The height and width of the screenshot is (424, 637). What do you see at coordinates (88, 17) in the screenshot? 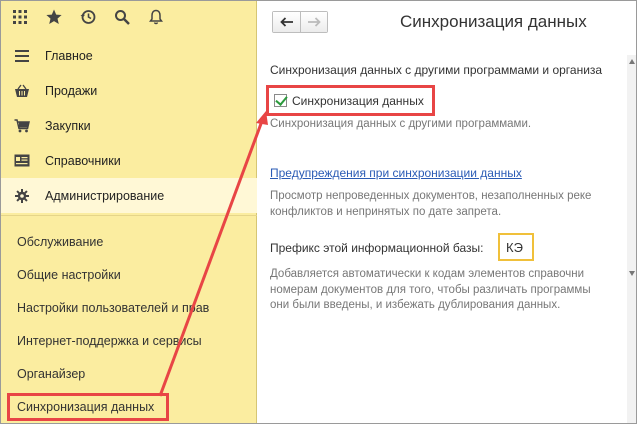
I see `history-icon` at bounding box center [88, 17].